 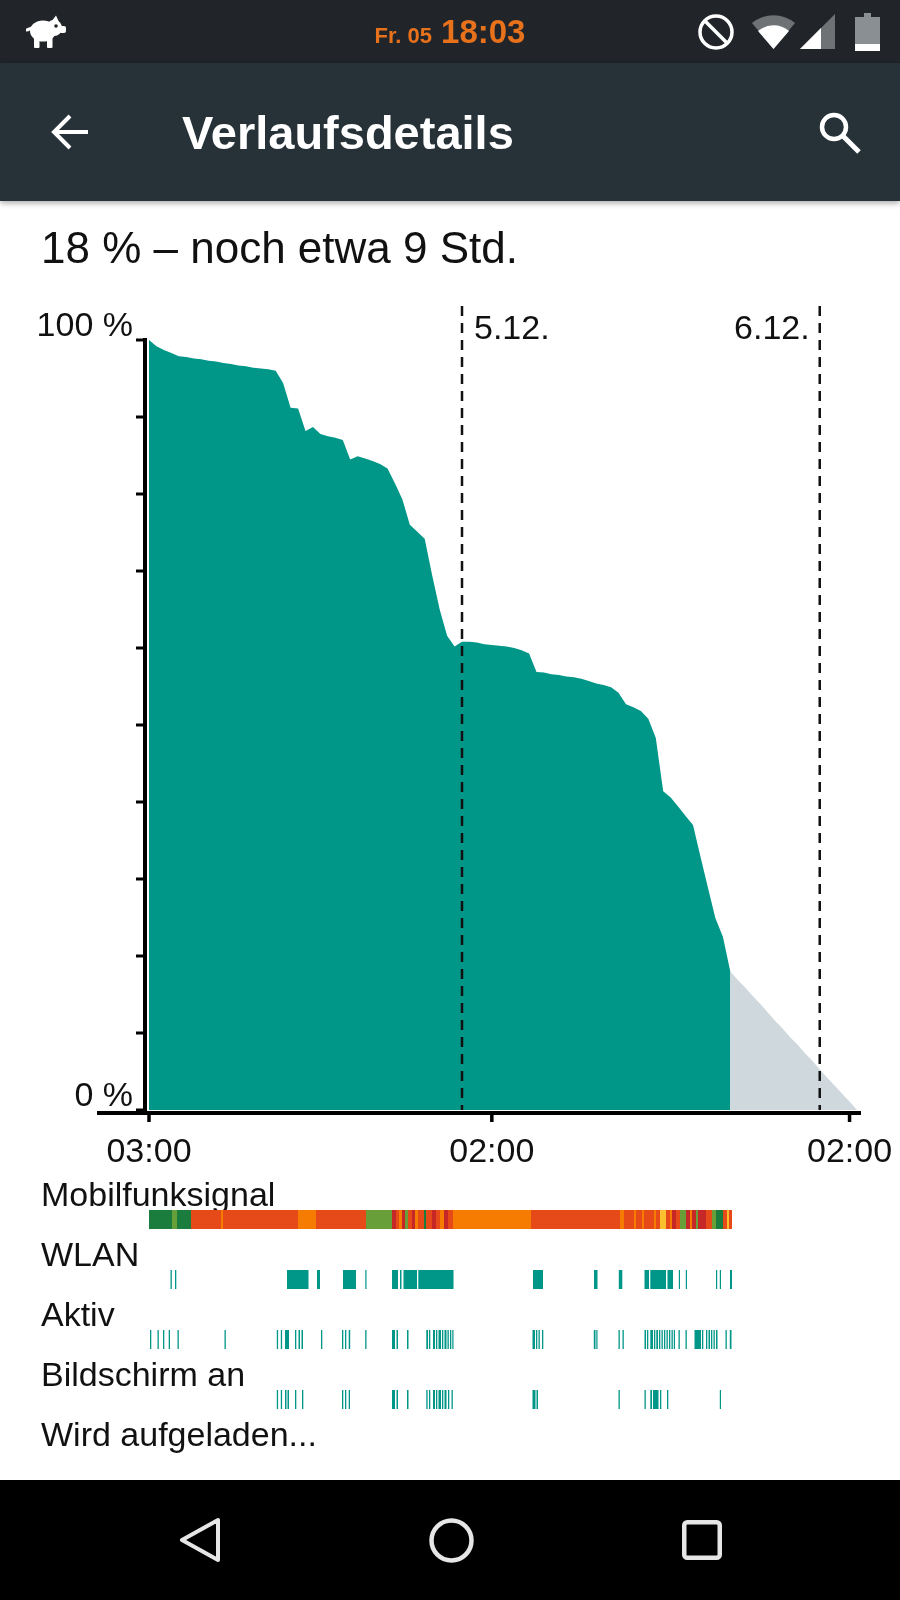 What do you see at coordinates (348, 132) in the screenshot?
I see `app-bar-title: Verlaufsdetails` at bounding box center [348, 132].